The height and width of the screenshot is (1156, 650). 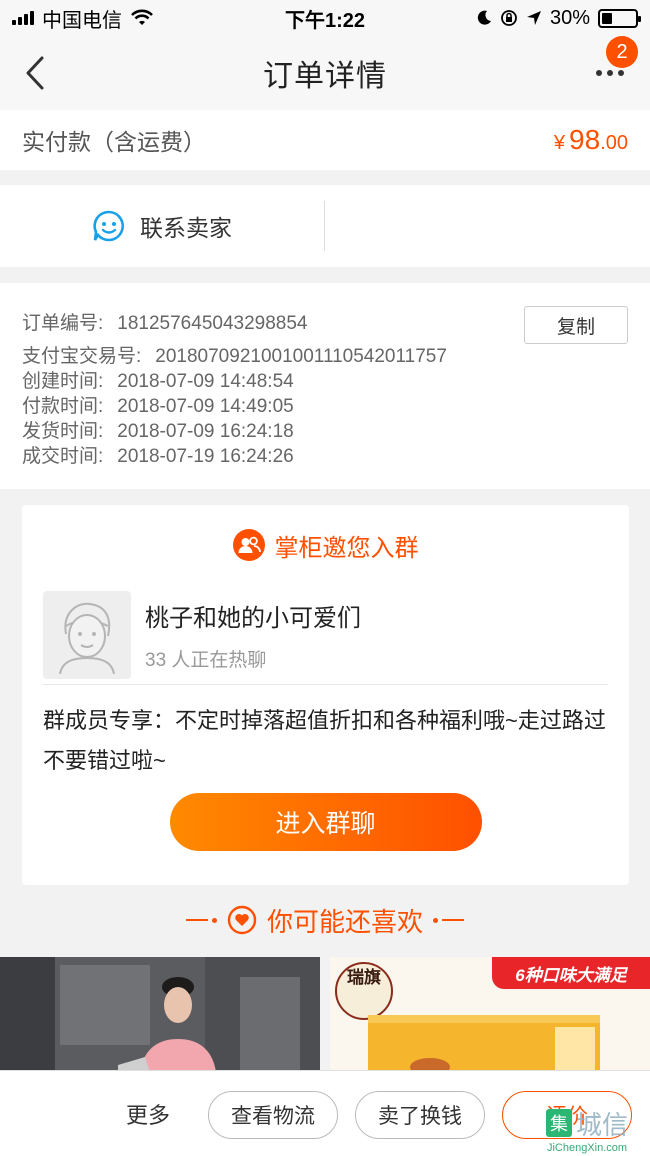 I want to click on page-title: 订单详情, so click(x=325, y=76).